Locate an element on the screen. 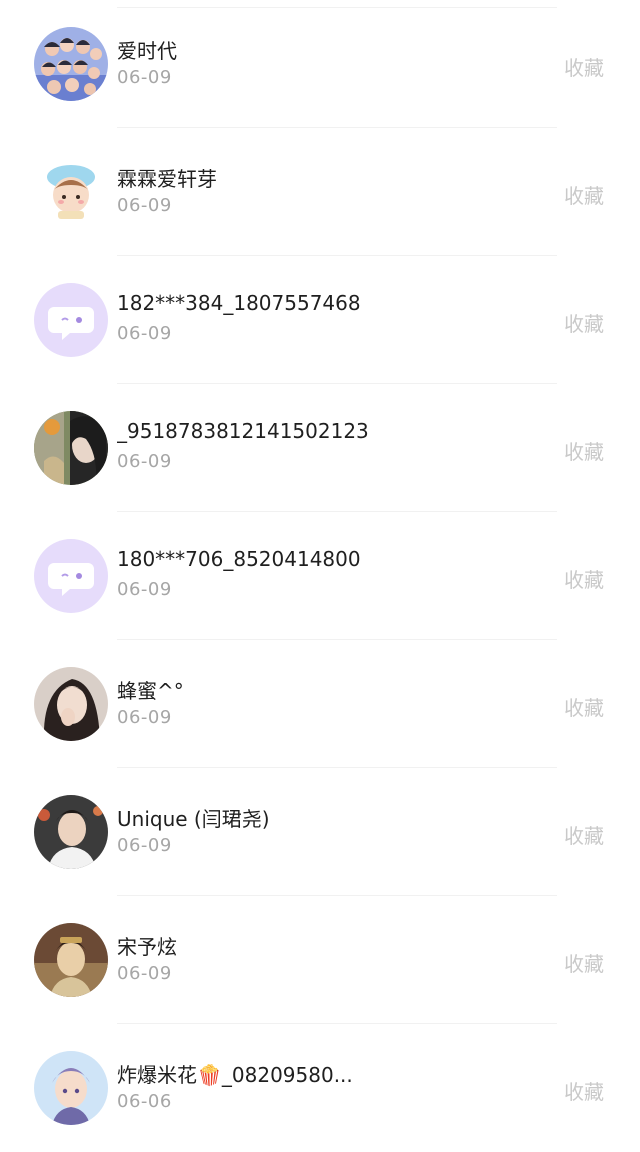 The image size is (640, 1152). username: 爱时代 is located at coordinates (147, 51).